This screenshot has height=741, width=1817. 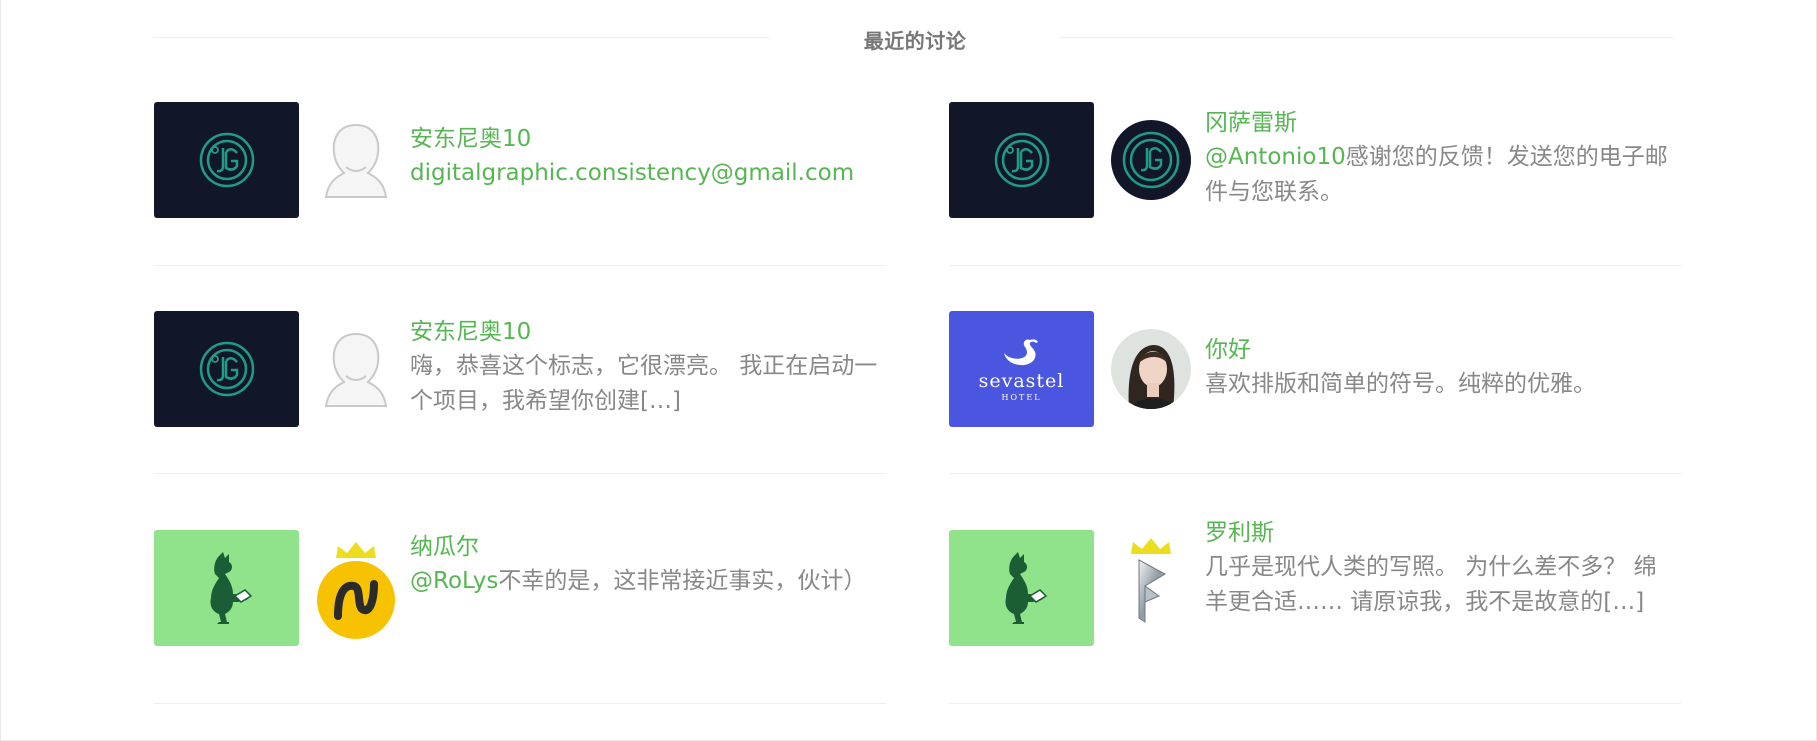 I want to click on discussion-item: 冈萨雷斯 @Antonio10感谢您的反馈！发送您的电子邮件与您联系。, so click(x=1315, y=192).